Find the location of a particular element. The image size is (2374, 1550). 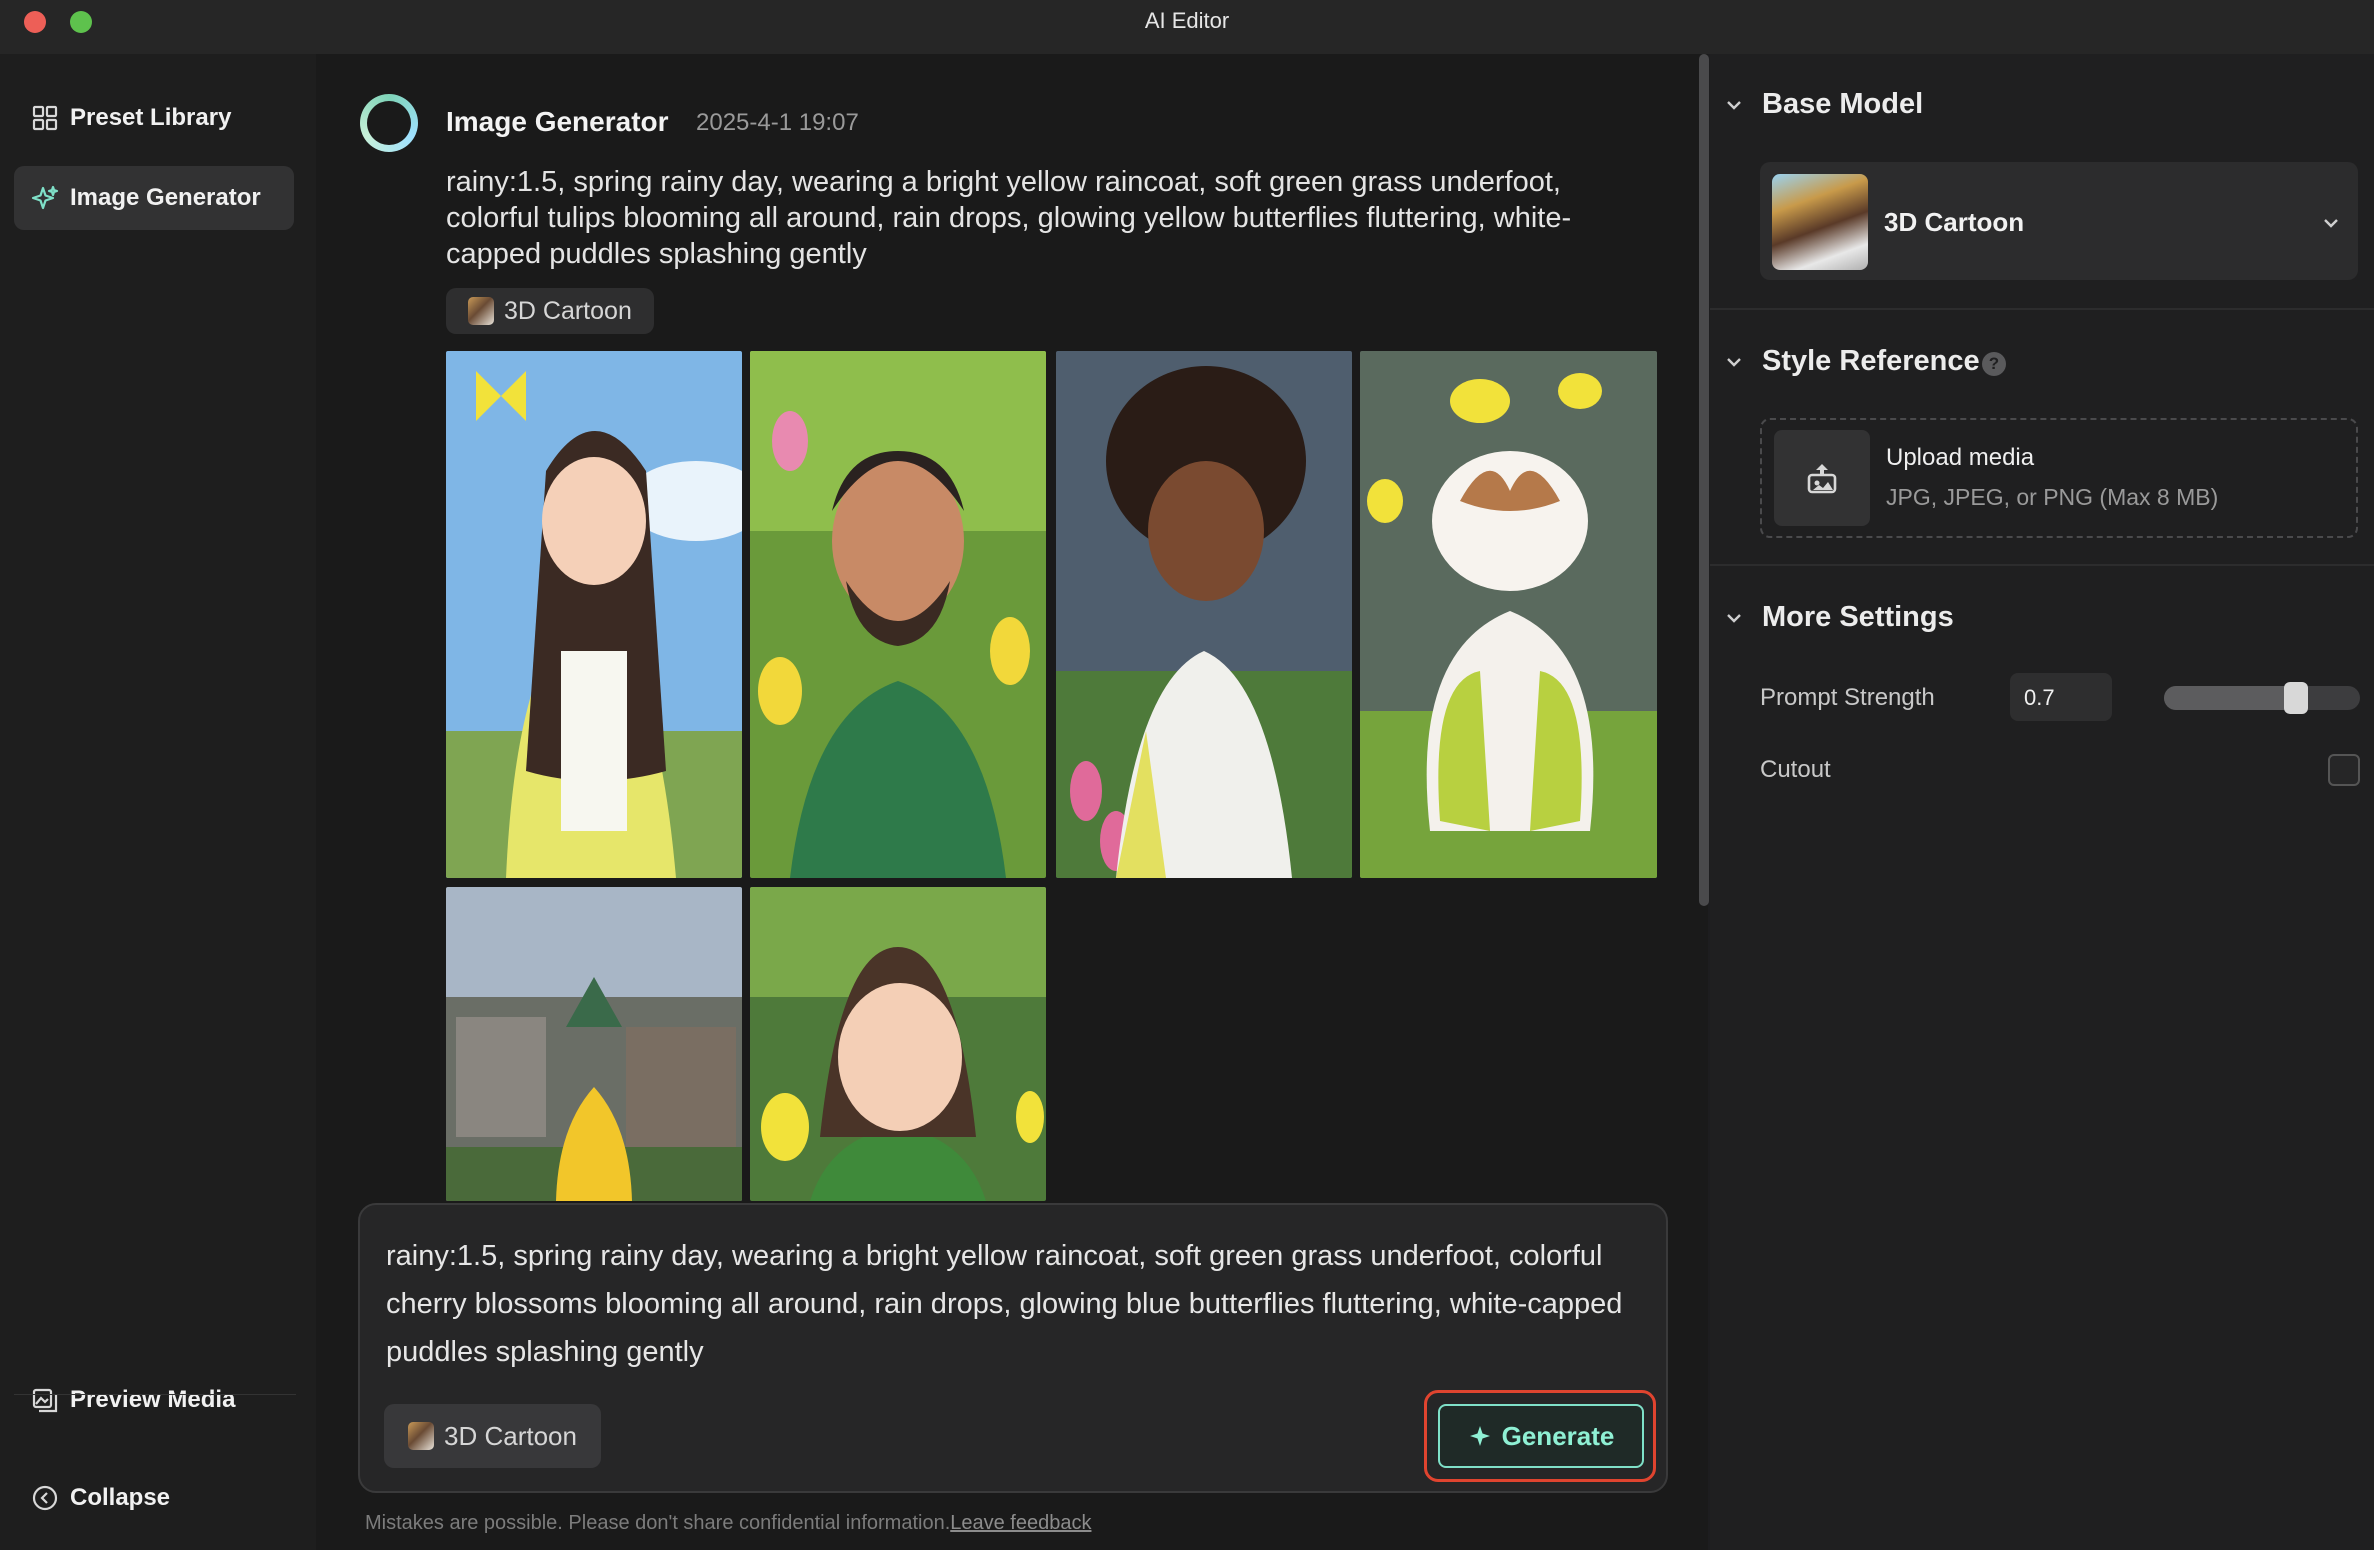

slider-fill is located at coordinates (2230, 698).